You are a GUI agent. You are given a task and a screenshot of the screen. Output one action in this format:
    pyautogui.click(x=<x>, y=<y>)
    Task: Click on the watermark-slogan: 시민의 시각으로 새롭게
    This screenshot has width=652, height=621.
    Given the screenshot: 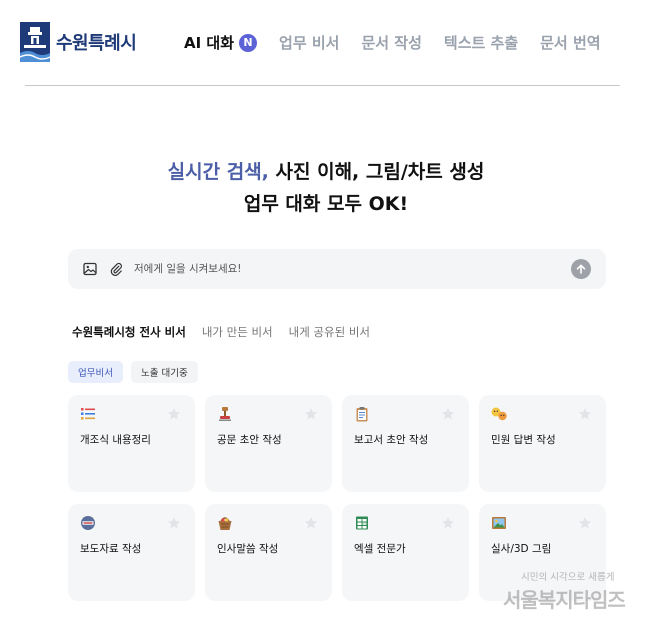 What is the action you would take?
    pyautogui.click(x=568, y=577)
    